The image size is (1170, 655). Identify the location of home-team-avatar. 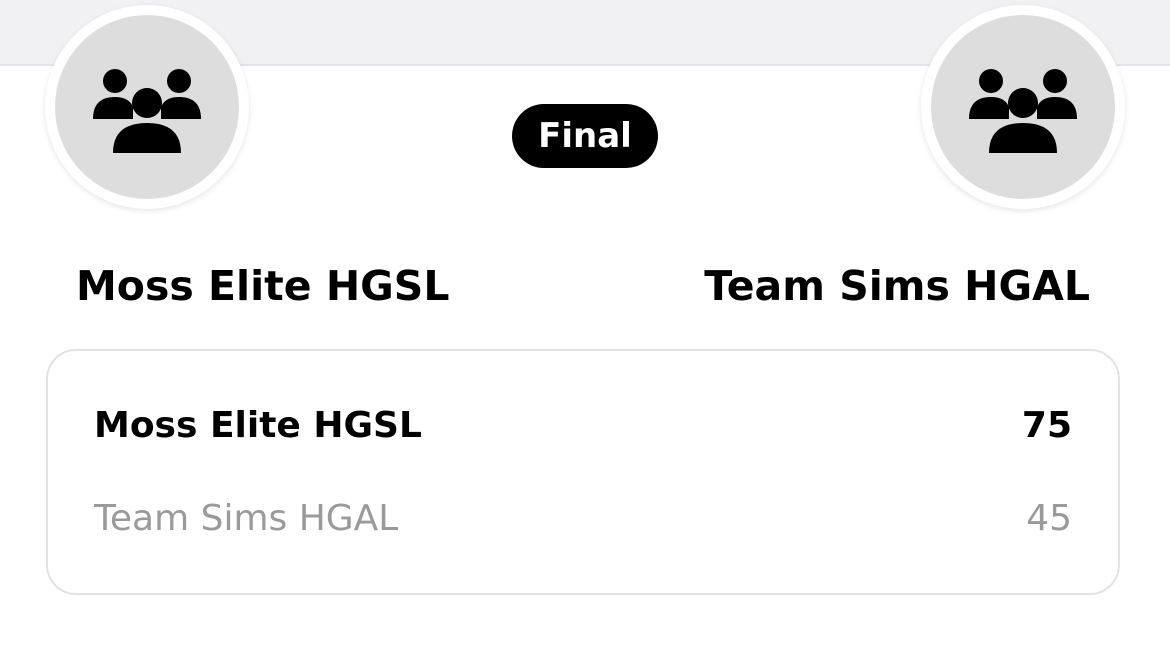
(147, 107).